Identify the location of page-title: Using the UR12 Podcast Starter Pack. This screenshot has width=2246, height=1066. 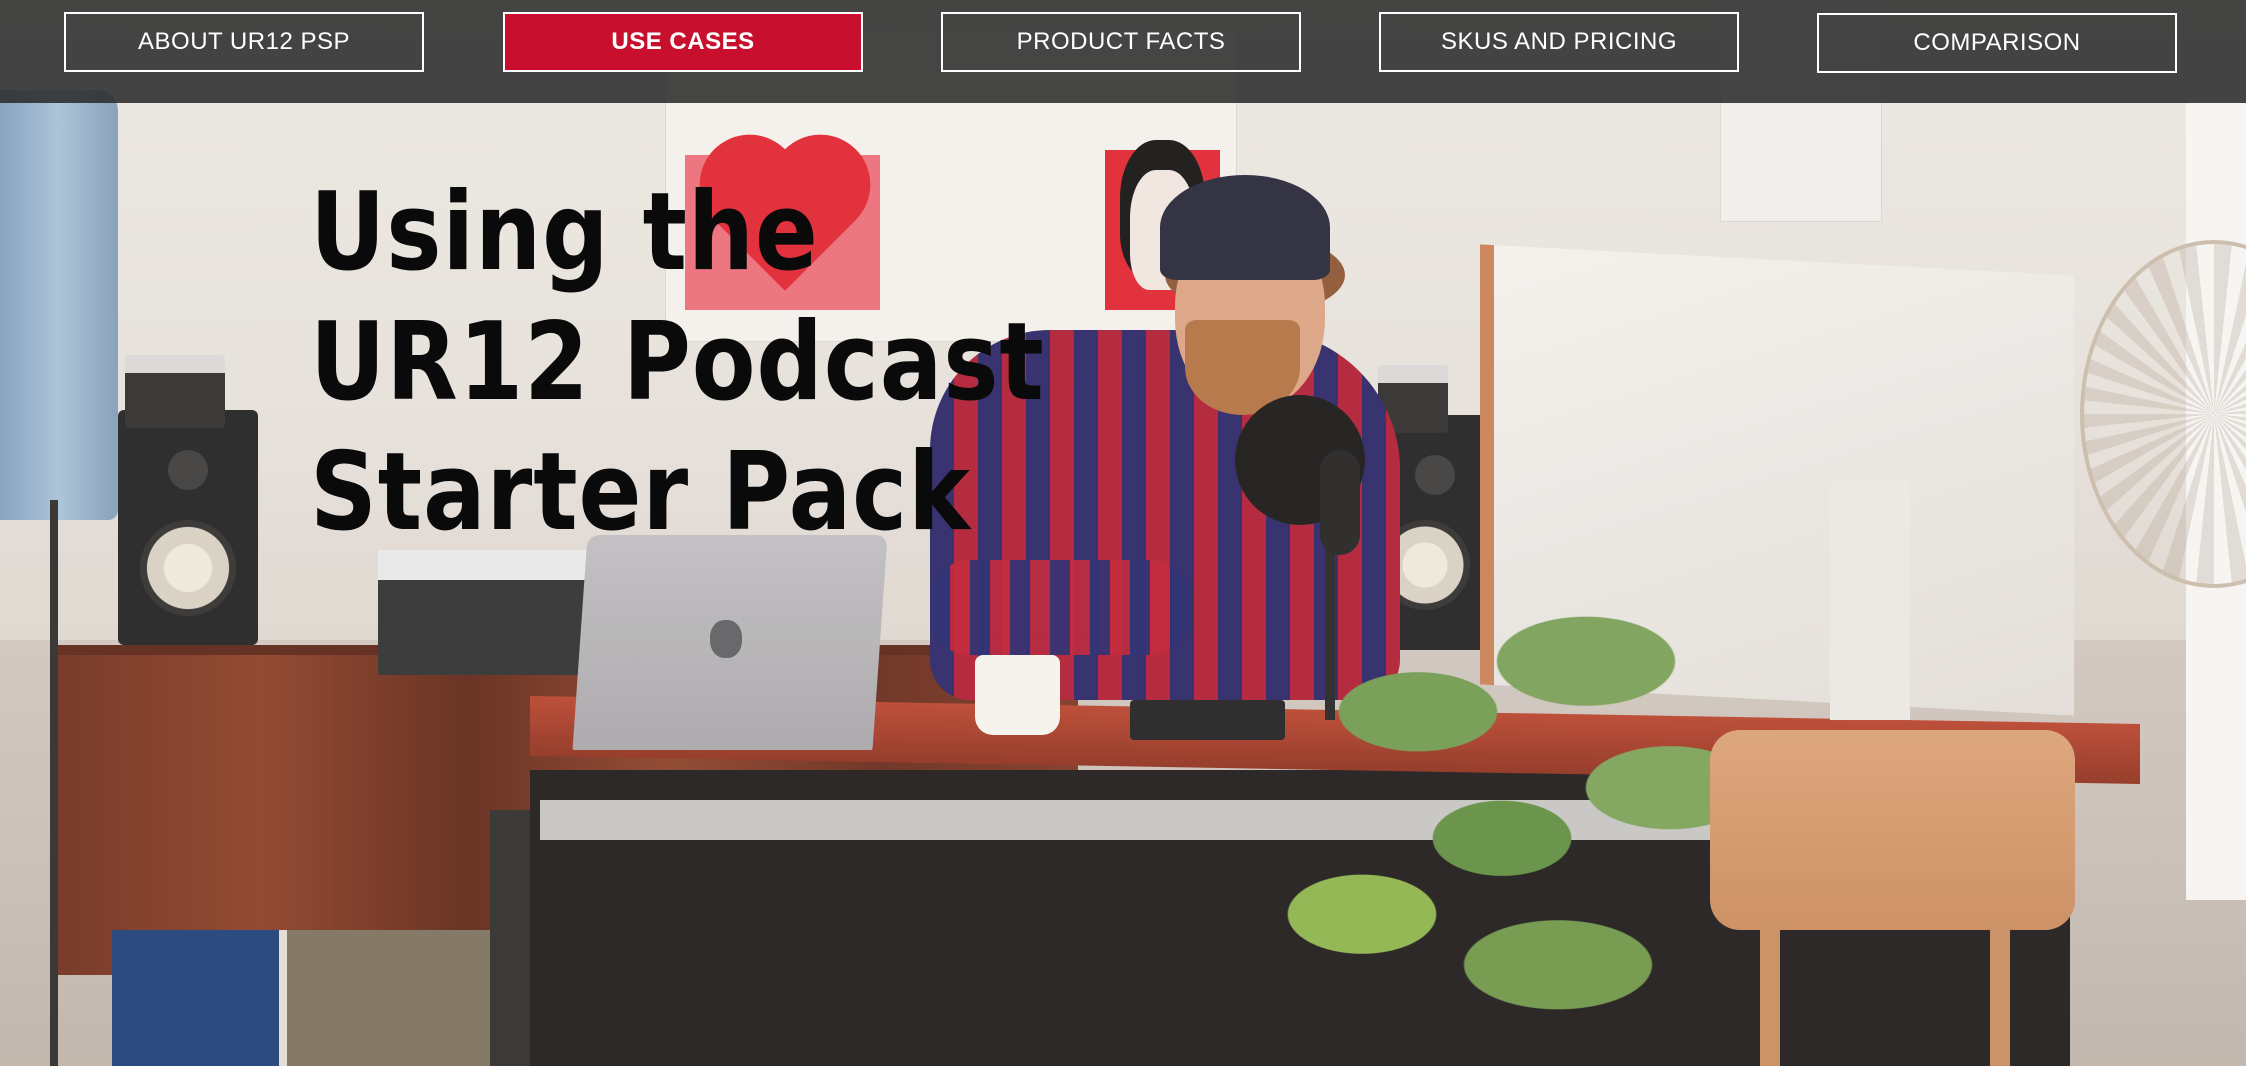
(677, 363).